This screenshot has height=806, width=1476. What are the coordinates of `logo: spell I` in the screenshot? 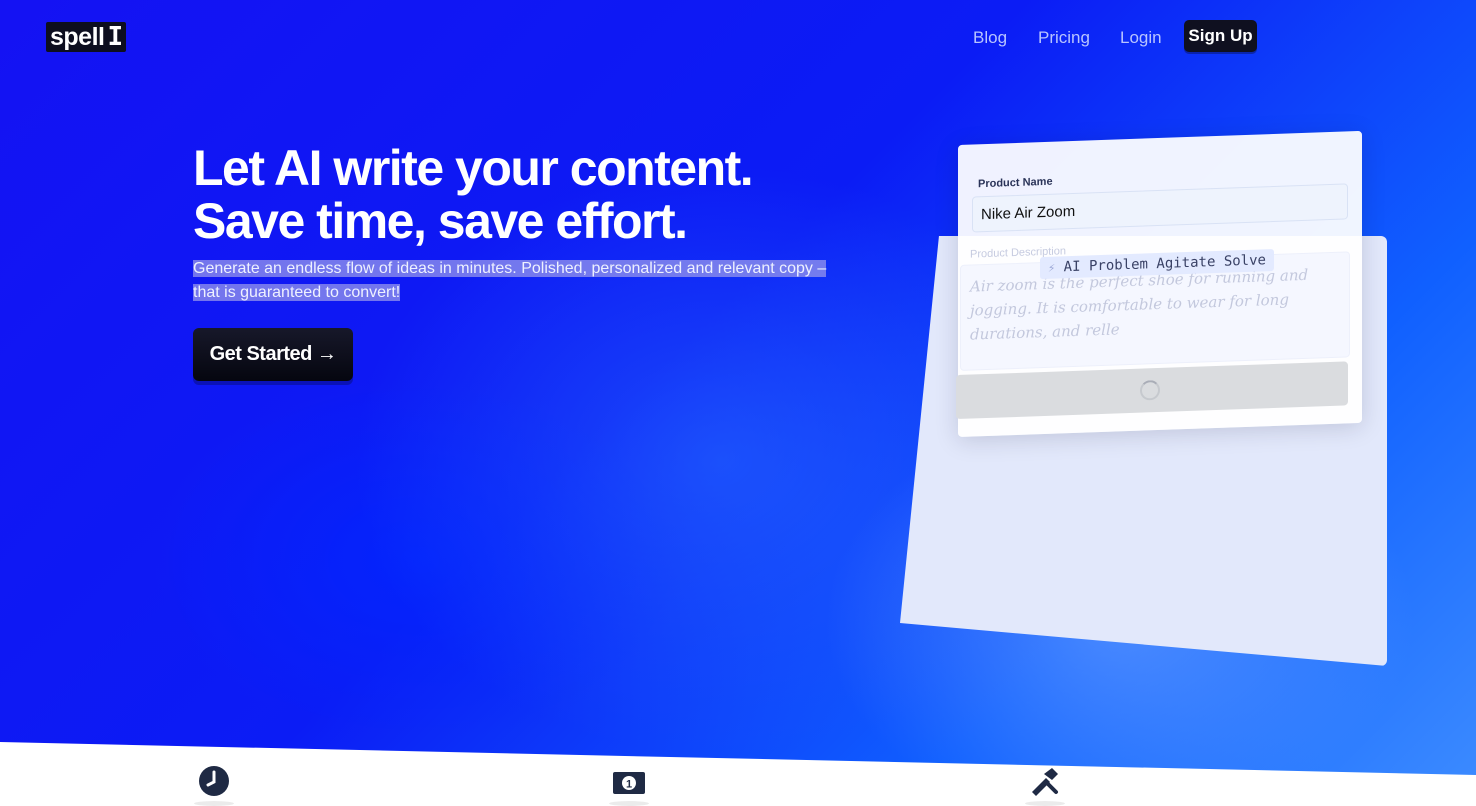 It's located at (86, 37).